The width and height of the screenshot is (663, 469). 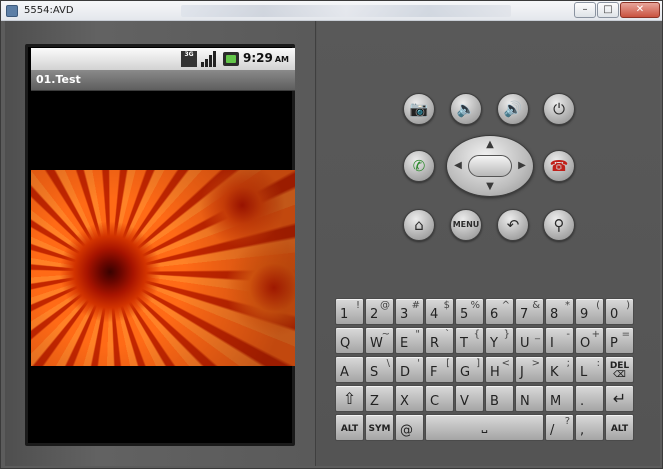 I want to click on back-button: ↶, so click(x=513, y=225).